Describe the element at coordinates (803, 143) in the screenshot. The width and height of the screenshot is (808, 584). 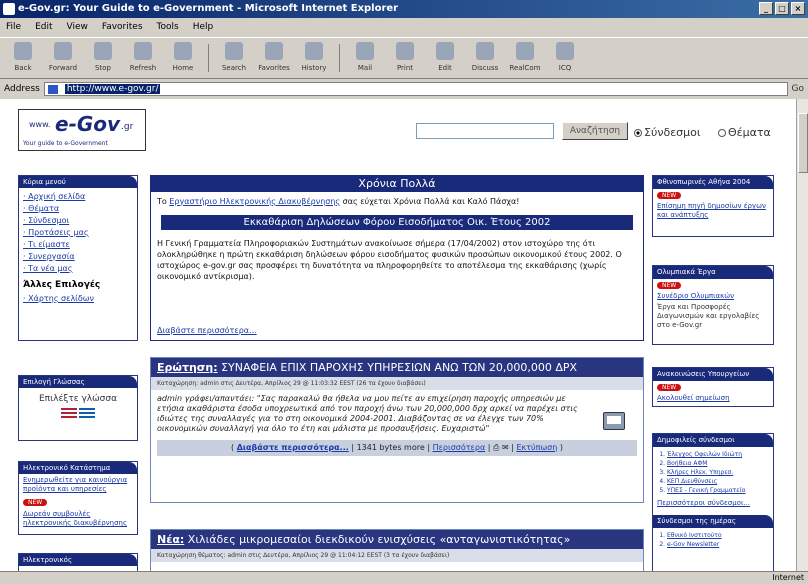
I see `scrollbar-thumb` at that location.